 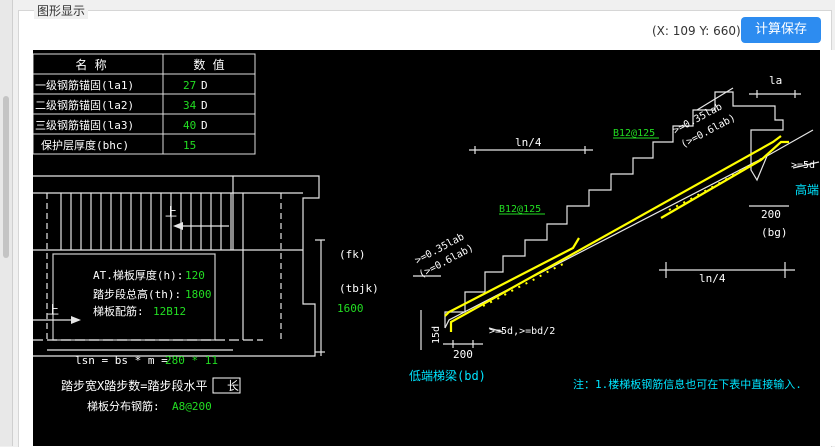 I want to click on right-margin, so click(x=827, y=248).